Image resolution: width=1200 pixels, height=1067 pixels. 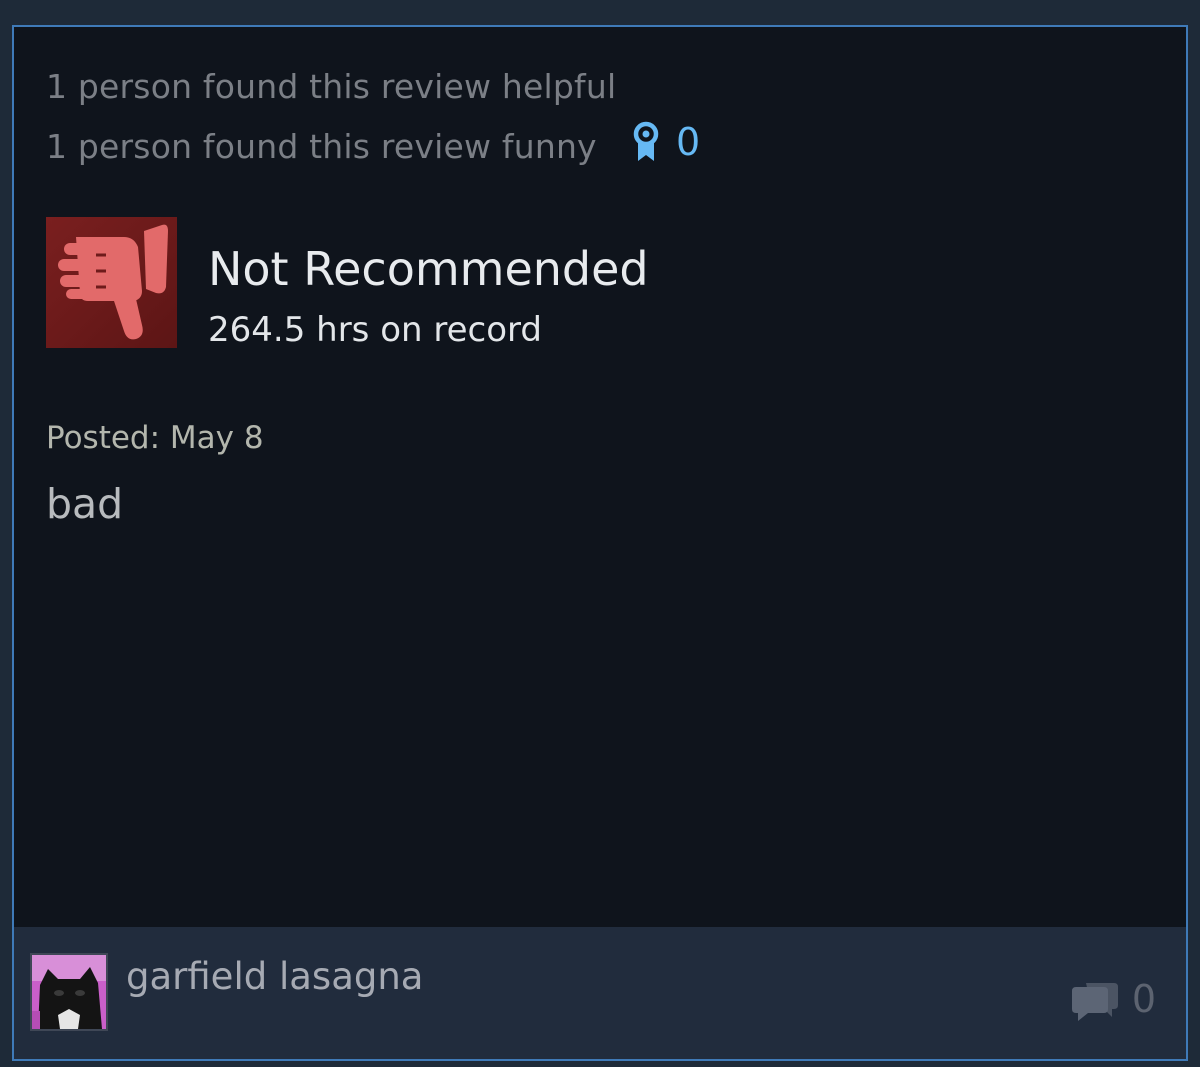 What do you see at coordinates (85, 504) in the screenshot?
I see `review-text: bad` at bounding box center [85, 504].